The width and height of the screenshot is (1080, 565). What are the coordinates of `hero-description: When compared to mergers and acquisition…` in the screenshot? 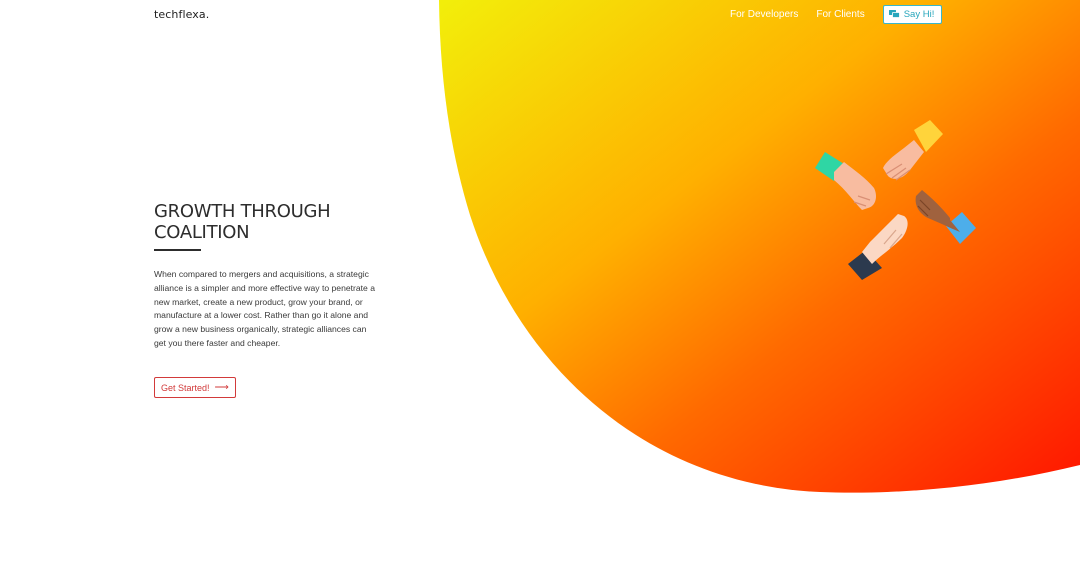 It's located at (265, 308).